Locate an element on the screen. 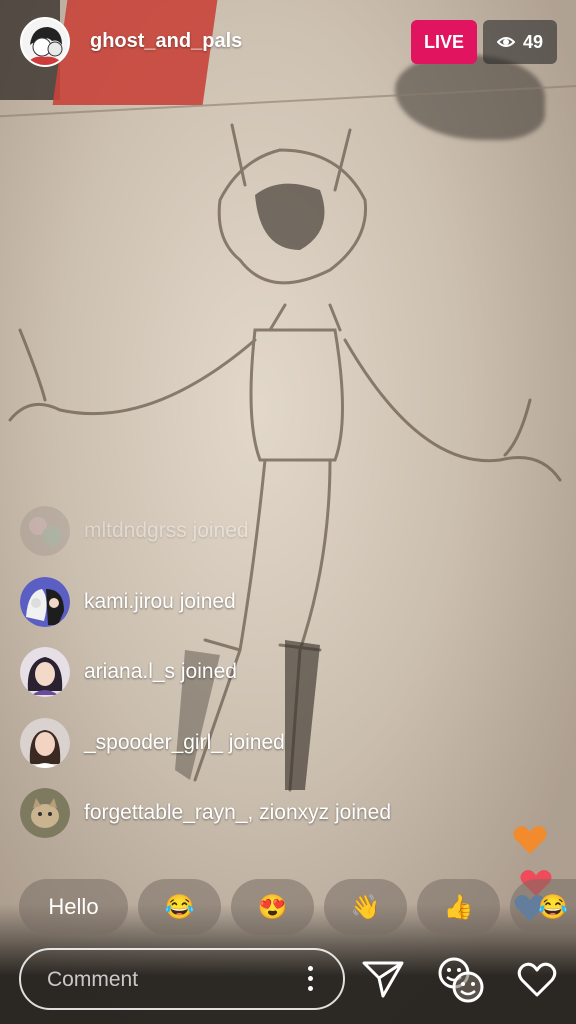 This screenshot has height=1024, width=576. quick-reaction-wave: 👋 is located at coordinates (365, 907).